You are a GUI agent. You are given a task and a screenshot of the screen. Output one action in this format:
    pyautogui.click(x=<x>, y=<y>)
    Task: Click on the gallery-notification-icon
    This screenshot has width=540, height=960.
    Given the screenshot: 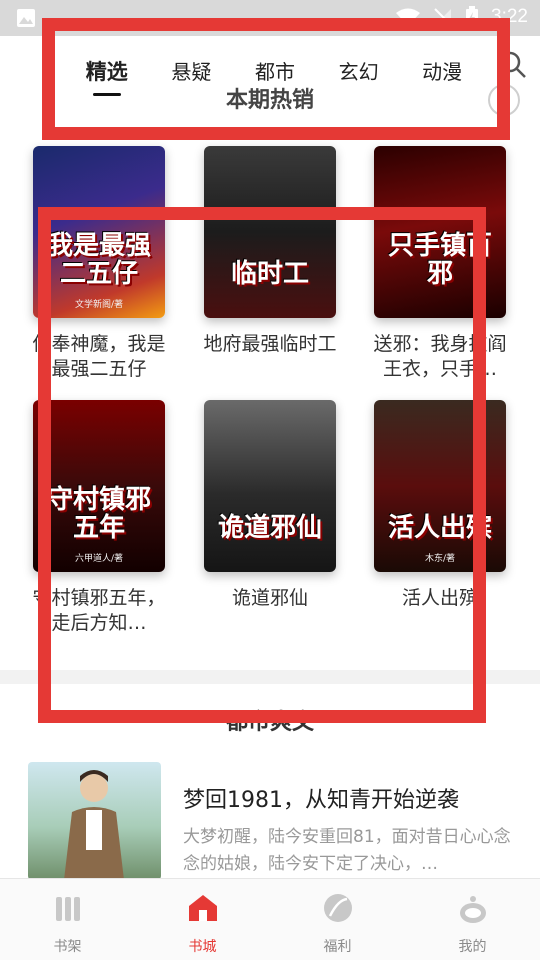 What is the action you would take?
    pyautogui.click(x=26, y=18)
    